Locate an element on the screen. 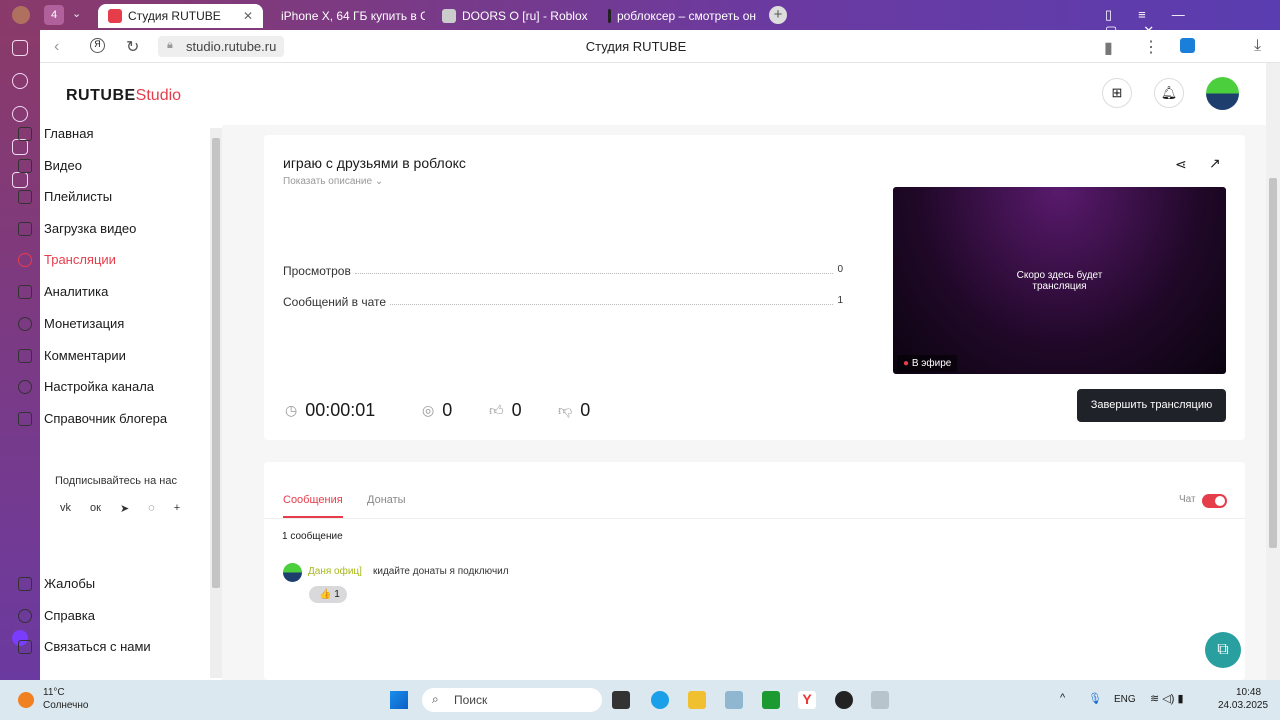 Image resolution: width=1280 pixels, height=720 pixels. message-text: кидайте донаты я подключил is located at coordinates (441, 571).